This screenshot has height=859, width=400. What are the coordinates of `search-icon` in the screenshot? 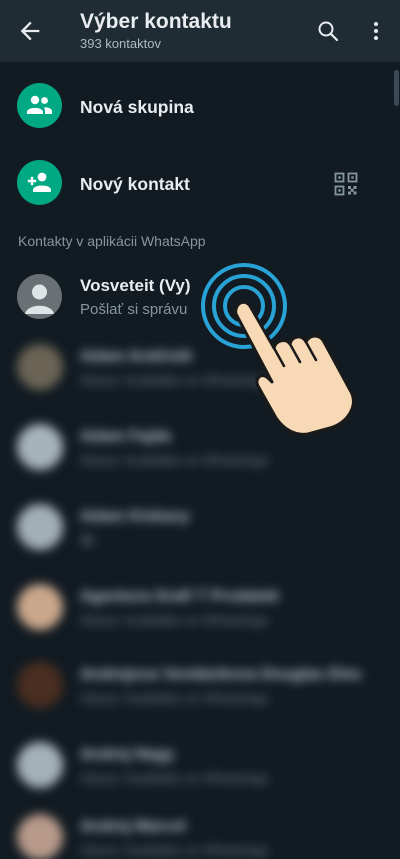 It's located at (328, 31).